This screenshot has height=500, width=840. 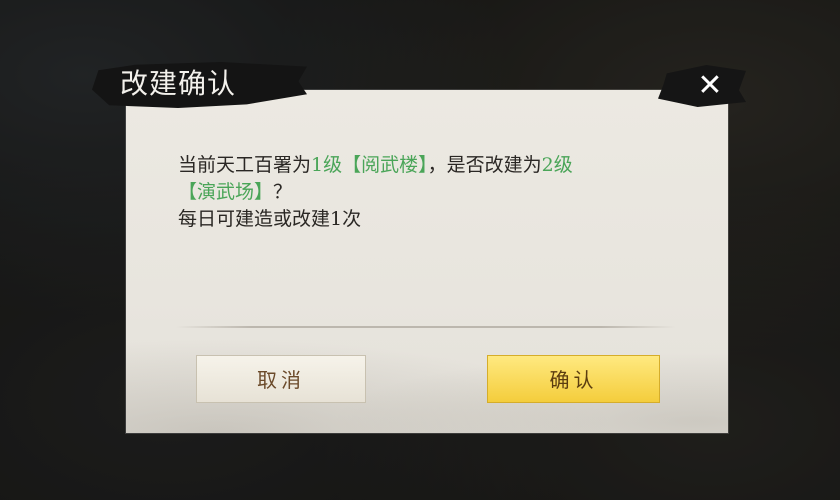 I want to click on dialog-message: 当前天工百署为1级【阅武楼】，是否改建为2级 【演武场】？ 每日可建造或改建1次, so click(x=428, y=192).